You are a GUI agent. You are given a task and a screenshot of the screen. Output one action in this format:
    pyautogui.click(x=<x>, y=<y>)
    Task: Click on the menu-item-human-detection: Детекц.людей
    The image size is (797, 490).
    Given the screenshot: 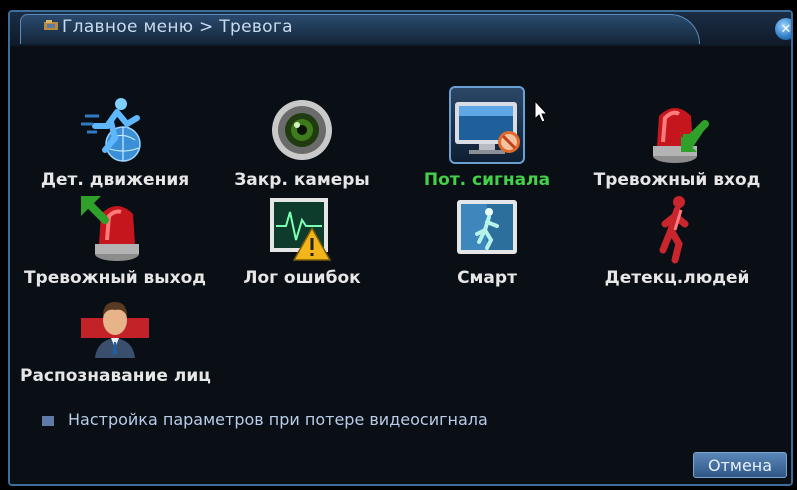 What is the action you would take?
    pyautogui.click(x=677, y=239)
    